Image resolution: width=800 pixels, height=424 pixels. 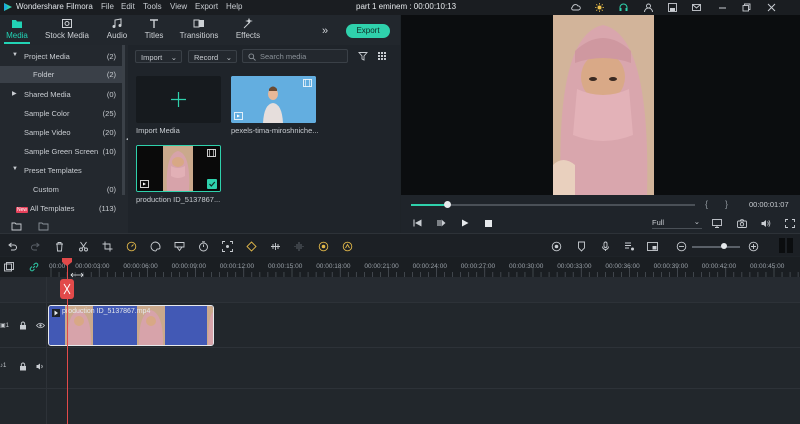 What do you see at coordinates (677, 223) in the screenshot?
I see `quality-dropdown: Full ⌄` at bounding box center [677, 223].